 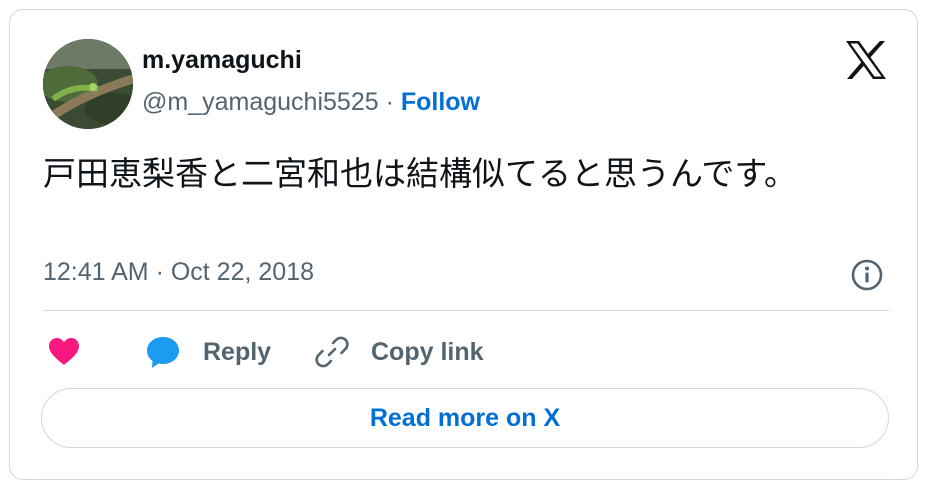 What do you see at coordinates (332, 352) in the screenshot?
I see `link-icon` at bounding box center [332, 352].